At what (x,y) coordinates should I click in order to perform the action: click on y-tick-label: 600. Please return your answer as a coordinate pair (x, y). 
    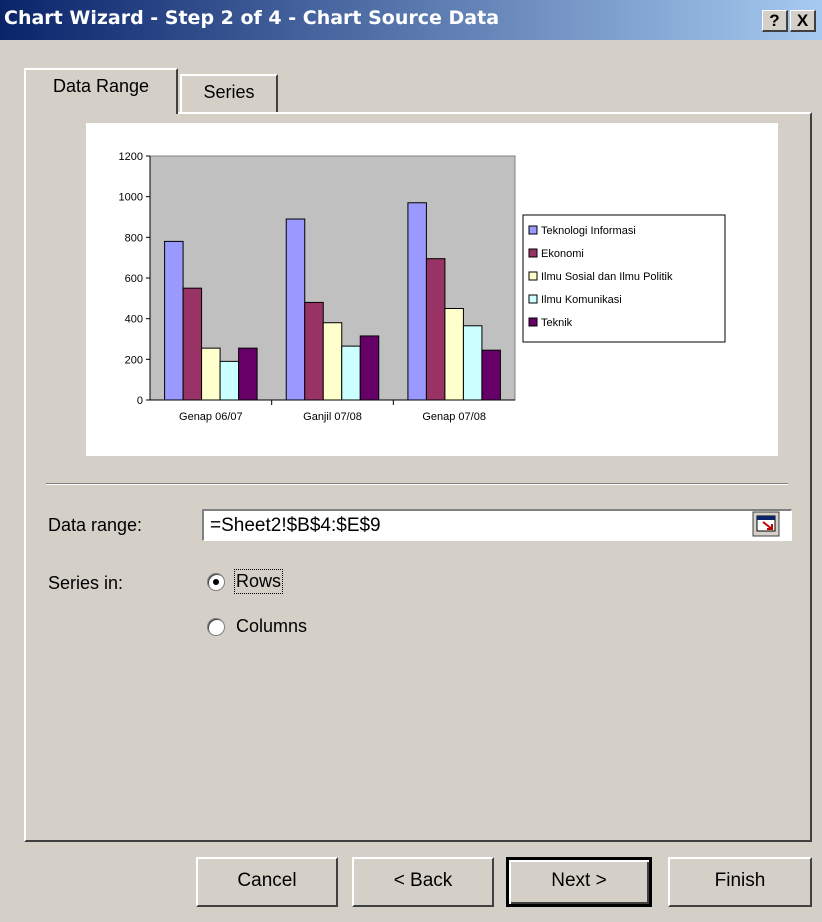
    Looking at the image, I should click on (134, 279).